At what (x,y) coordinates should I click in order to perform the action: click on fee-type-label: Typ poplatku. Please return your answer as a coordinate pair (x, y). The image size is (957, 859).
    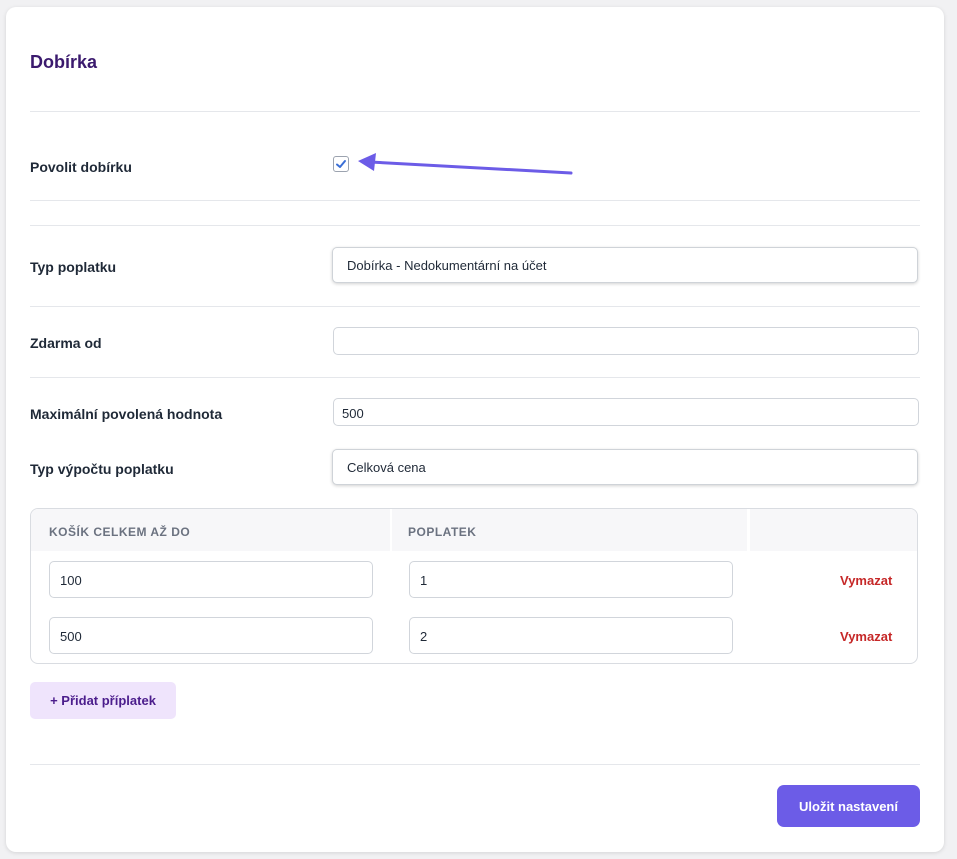
    Looking at the image, I should click on (73, 267).